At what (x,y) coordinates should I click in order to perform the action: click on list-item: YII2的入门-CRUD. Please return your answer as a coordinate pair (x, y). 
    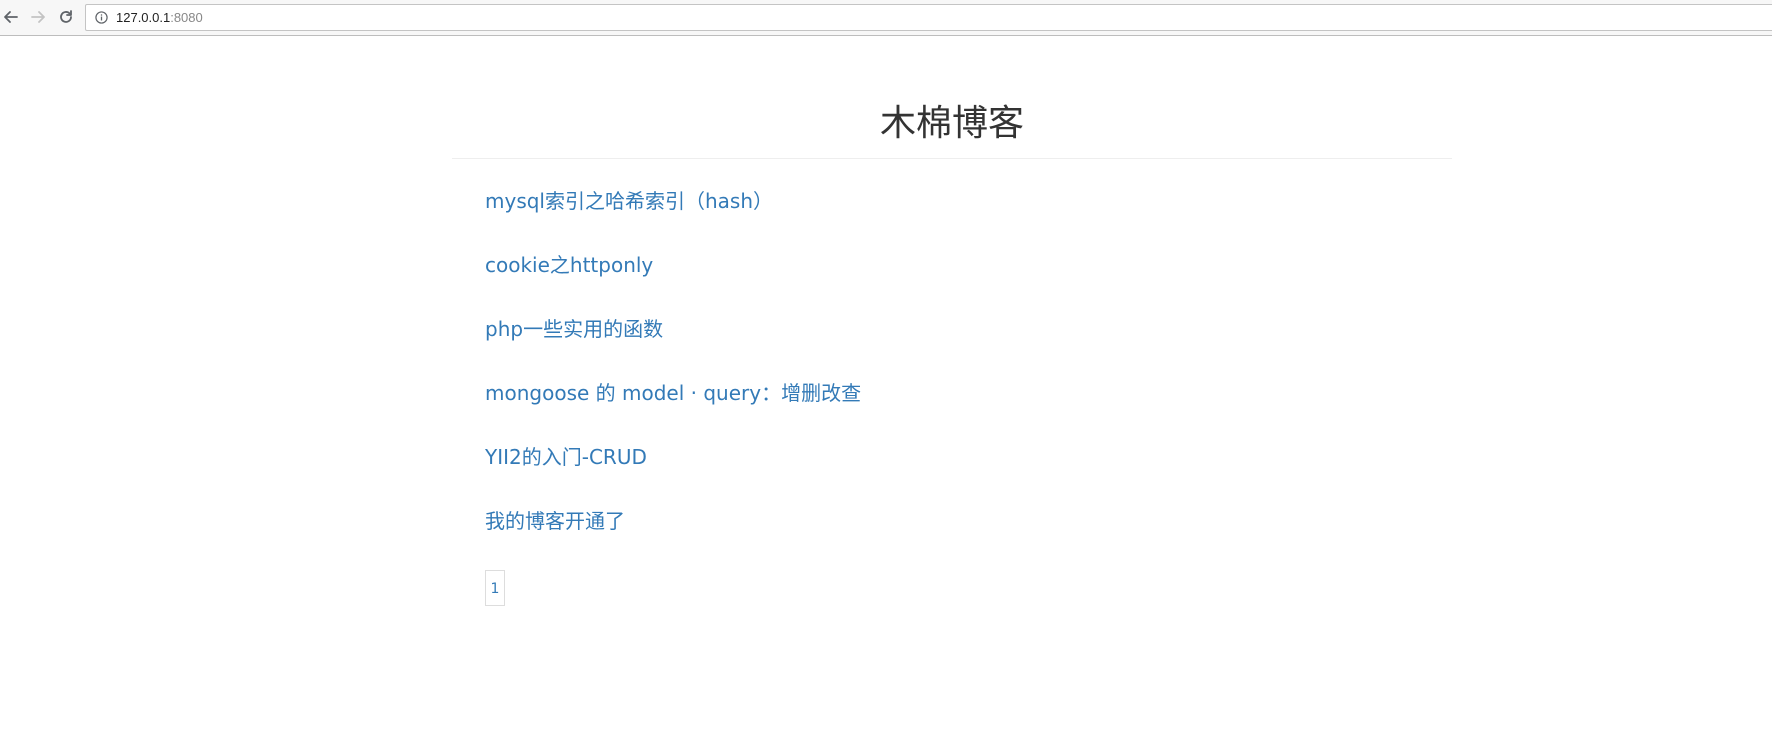
    Looking at the image, I should click on (968, 474).